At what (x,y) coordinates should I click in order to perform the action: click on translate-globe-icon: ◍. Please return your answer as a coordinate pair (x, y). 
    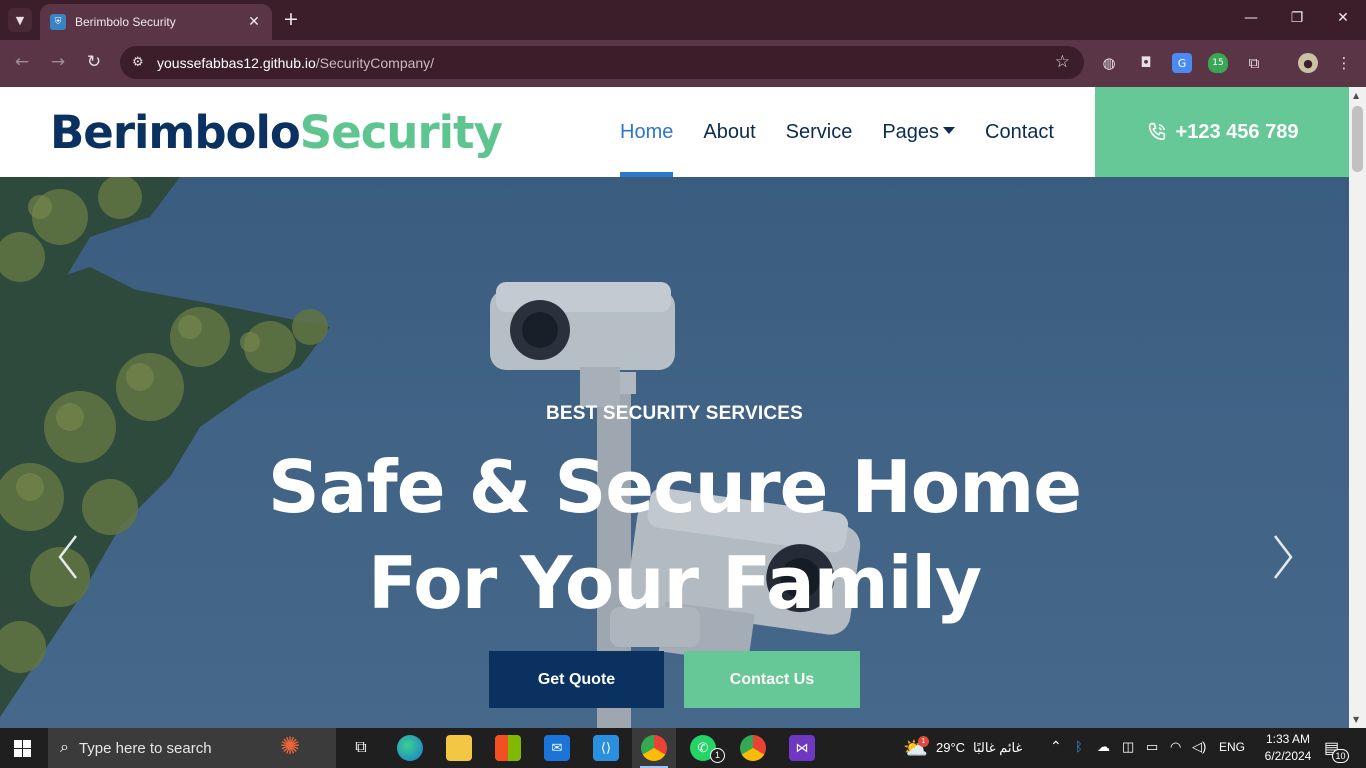
    Looking at the image, I should click on (1109, 63).